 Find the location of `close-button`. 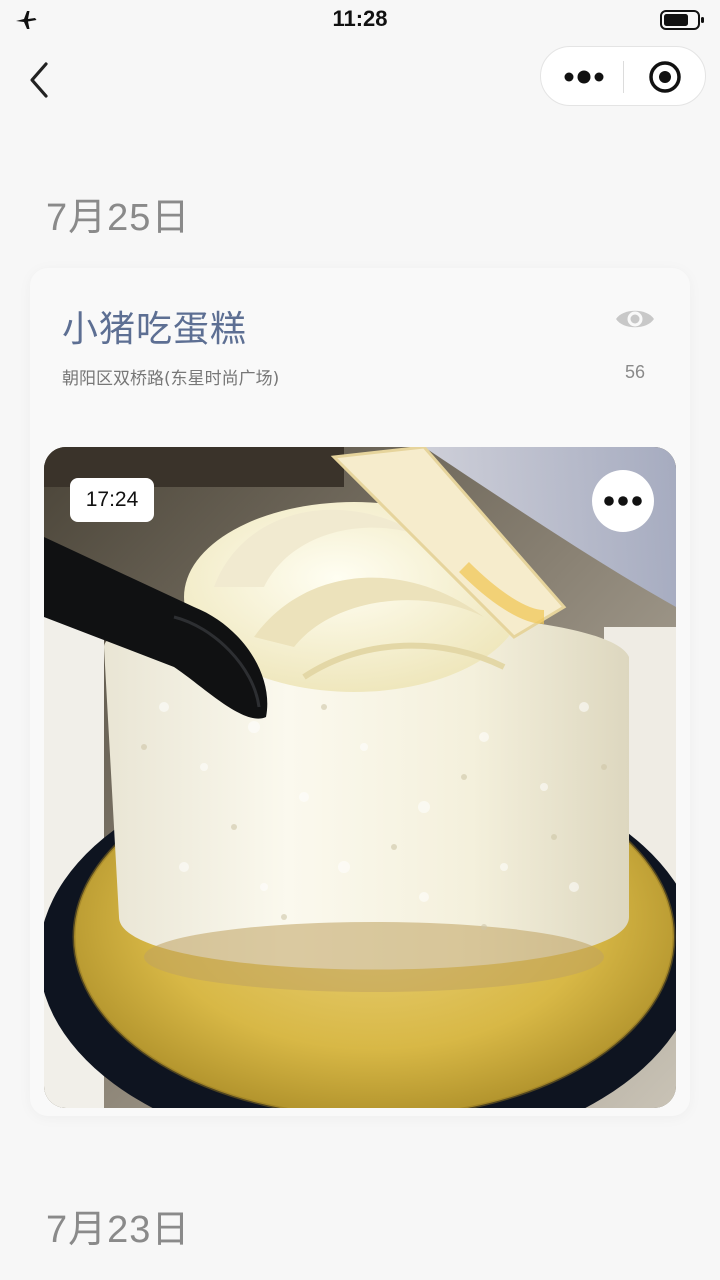

close-button is located at coordinates (665, 76).